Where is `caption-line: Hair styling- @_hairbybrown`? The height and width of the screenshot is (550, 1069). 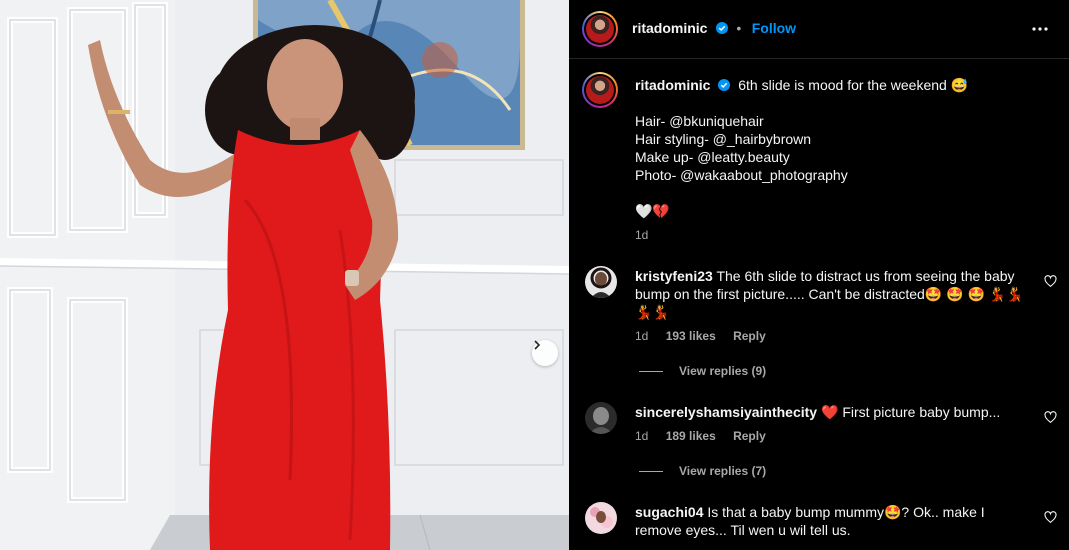 caption-line: Hair styling- @_hairbybrown is located at coordinates (723, 139).